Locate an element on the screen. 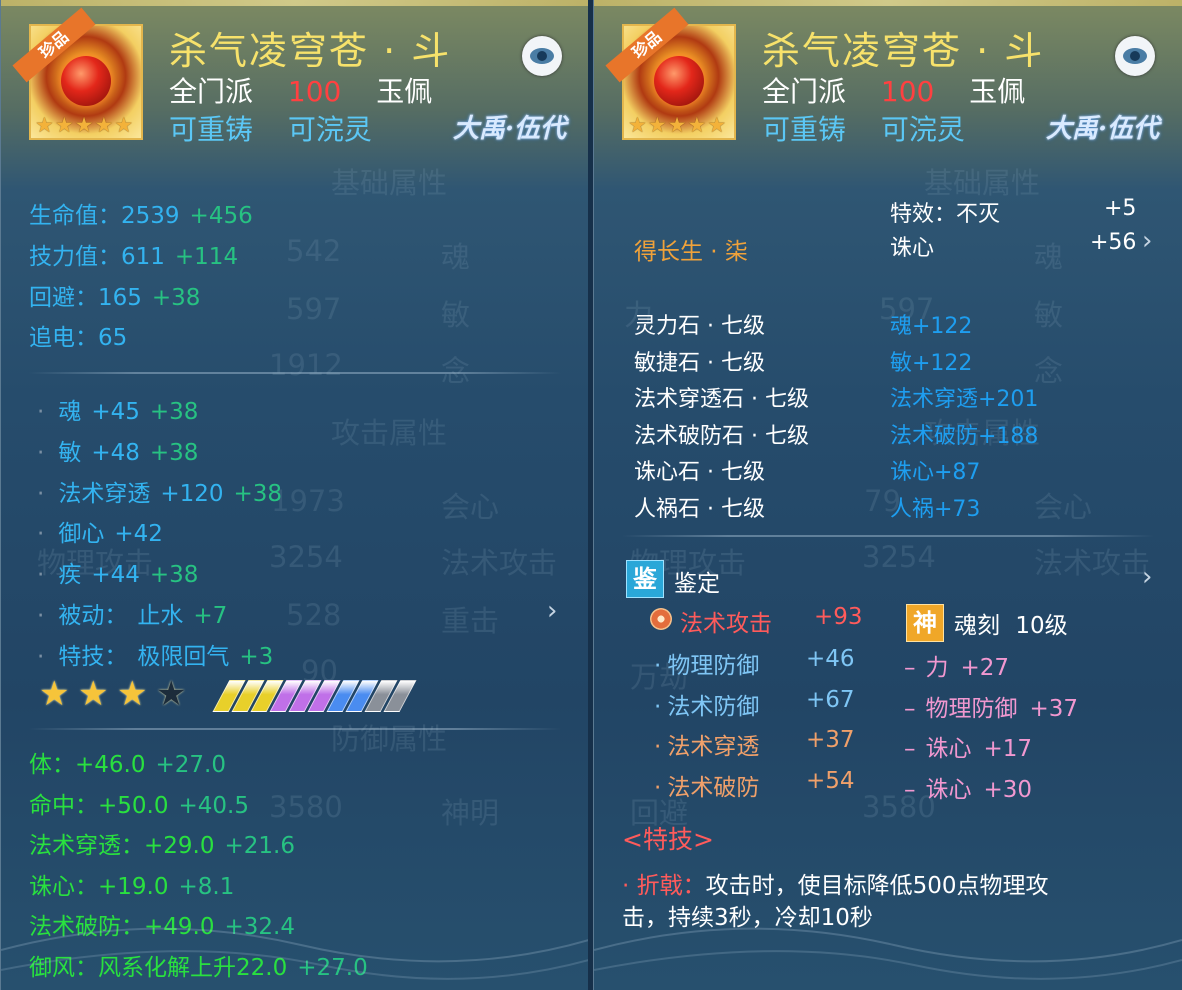 This screenshot has height=990, width=1182. appraisal-title: 鉴定 is located at coordinates (697, 584).